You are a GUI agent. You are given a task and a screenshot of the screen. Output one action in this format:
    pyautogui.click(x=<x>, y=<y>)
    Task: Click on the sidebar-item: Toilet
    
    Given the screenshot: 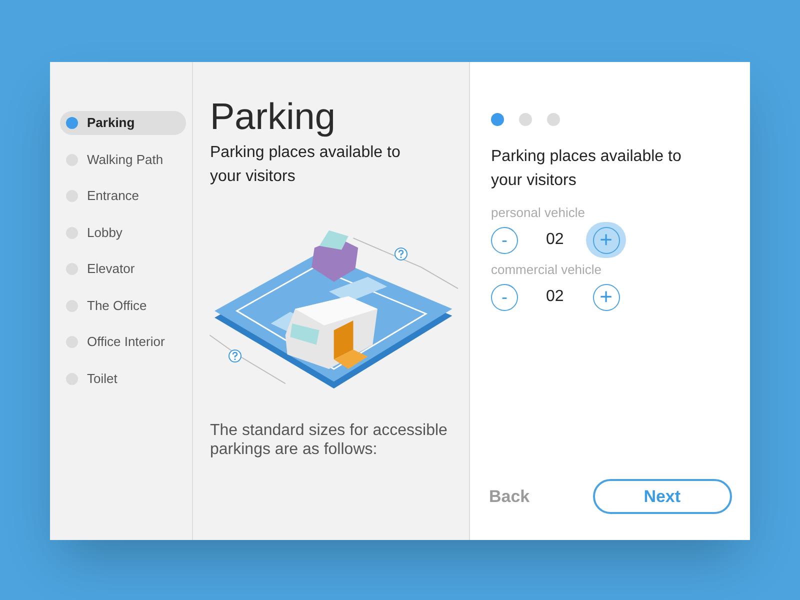 What is the action you would take?
    pyautogui.click(x=123, y=378)
    